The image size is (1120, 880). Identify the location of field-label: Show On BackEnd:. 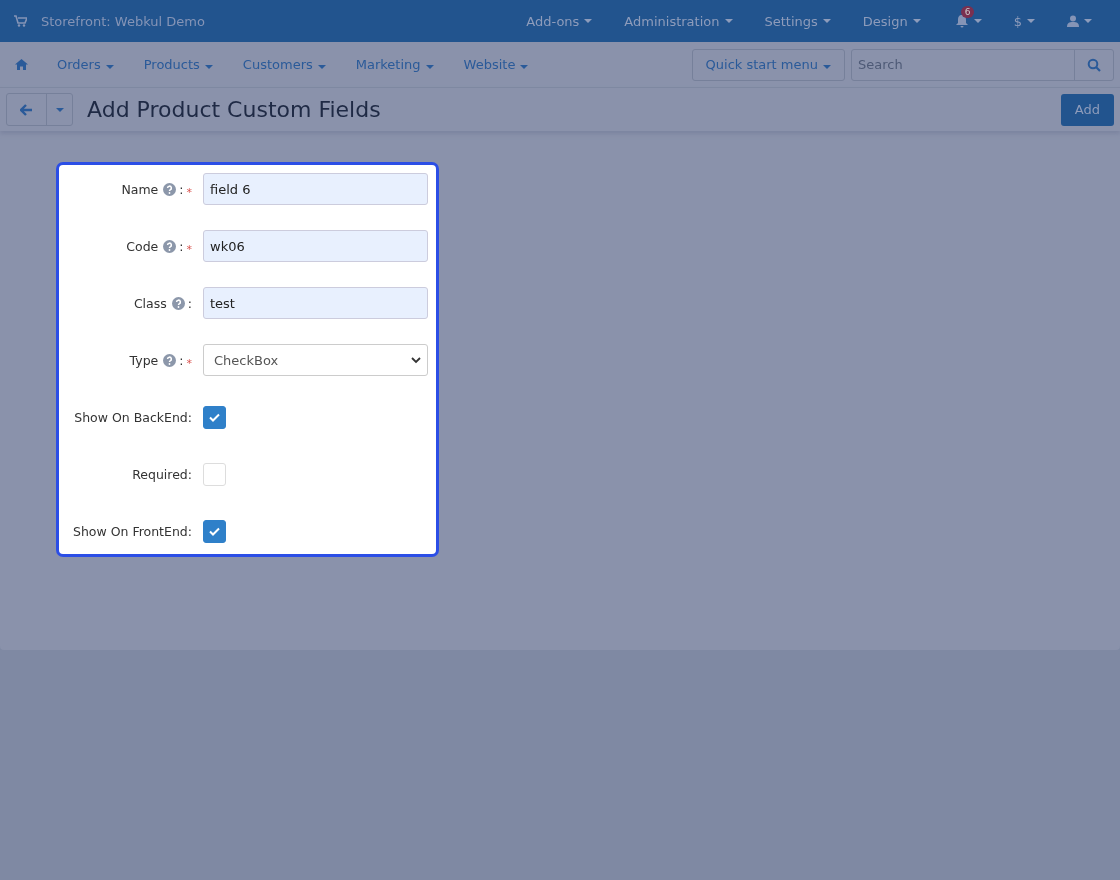
(133, 417).